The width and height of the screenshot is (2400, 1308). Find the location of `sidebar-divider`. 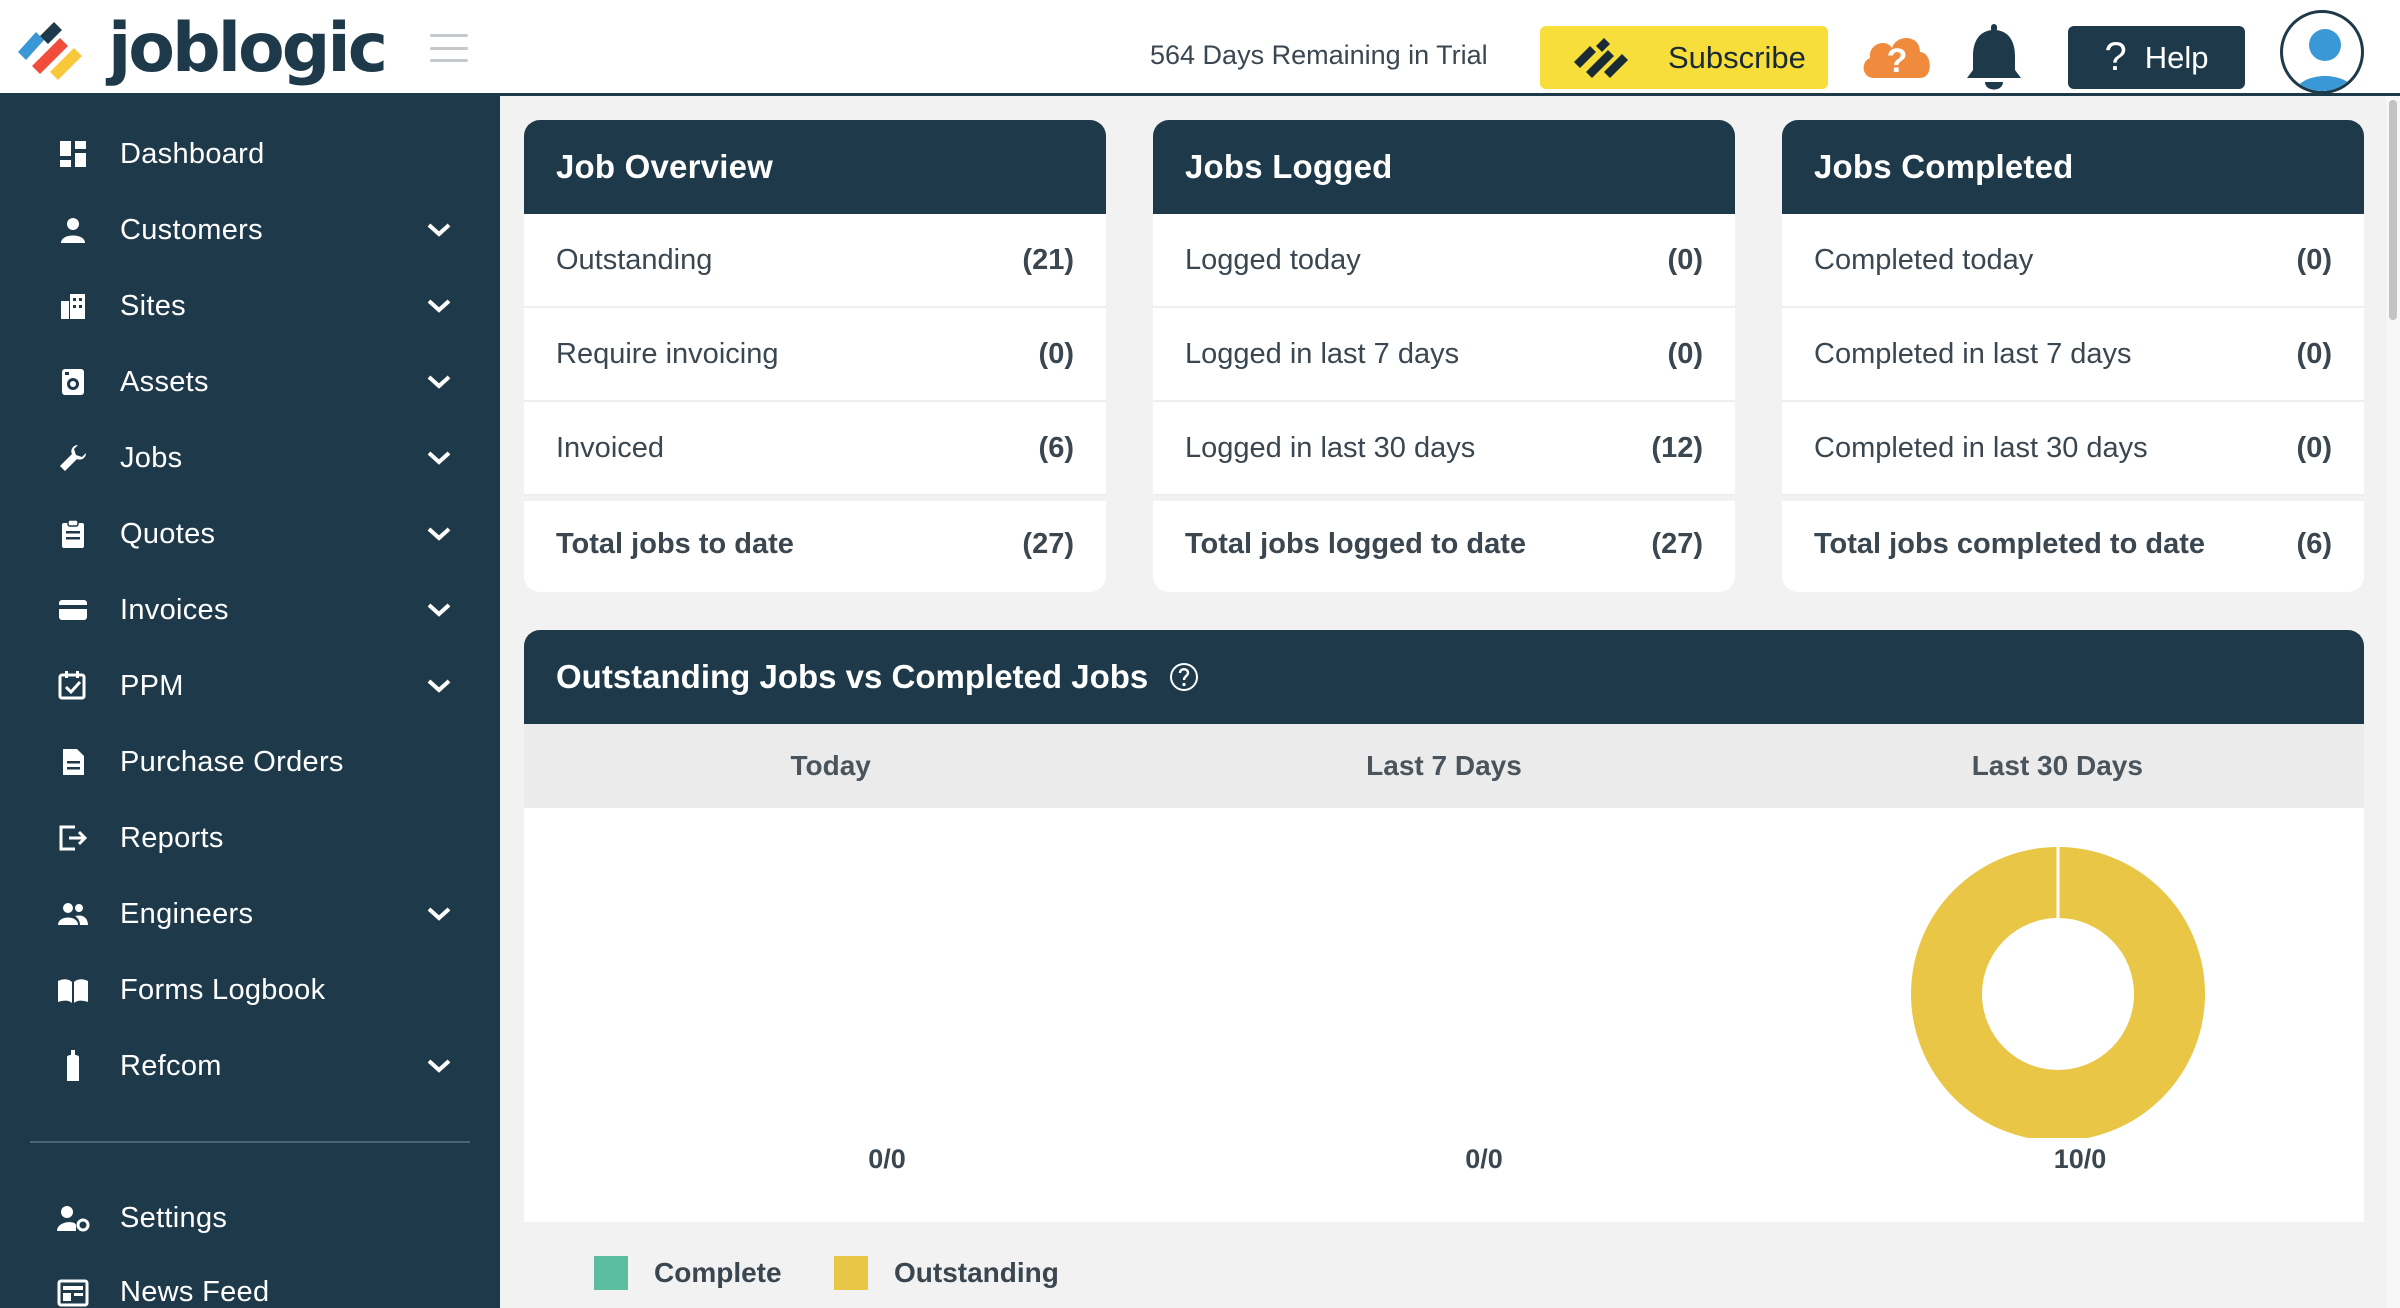

sidebar-divider is located at coordinates (250, 1142).